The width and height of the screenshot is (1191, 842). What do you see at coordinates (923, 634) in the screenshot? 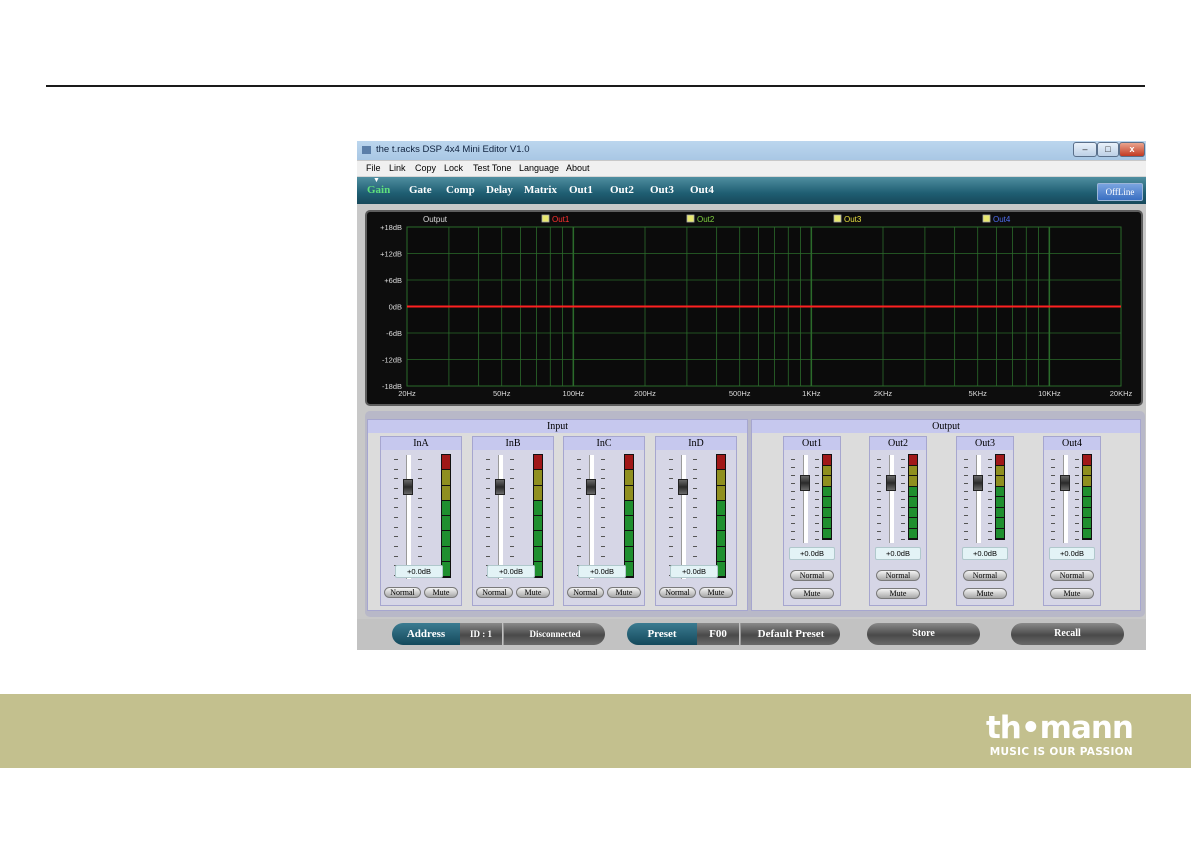
I see `store-button: Store` at bounding box center [923, 634].